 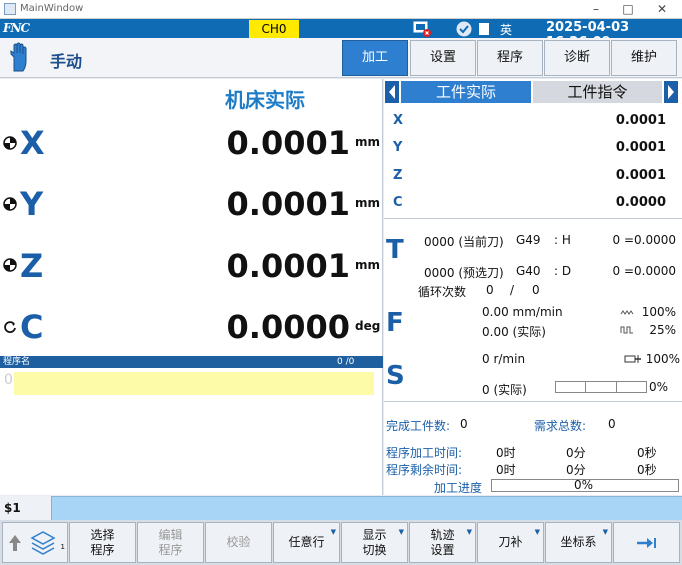 What do you see at coordinates (563, 271) in the screenshot?
I see `d-label: : D` at bounding box center [563, 271].